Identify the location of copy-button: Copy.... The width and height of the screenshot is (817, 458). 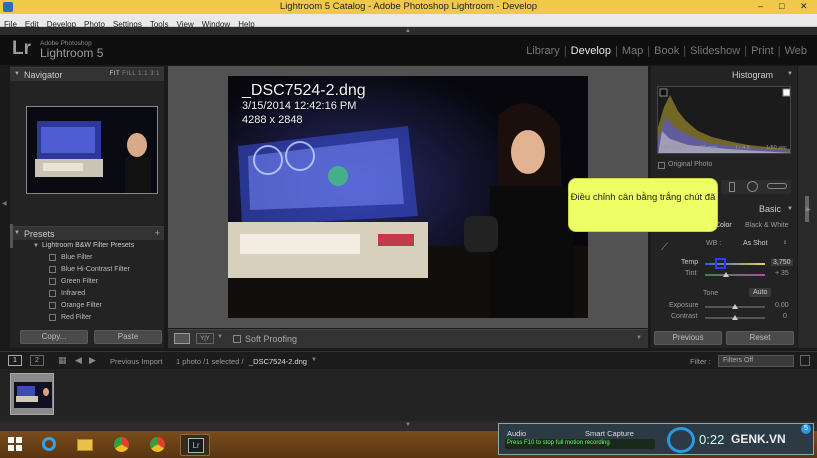
(54, 337).